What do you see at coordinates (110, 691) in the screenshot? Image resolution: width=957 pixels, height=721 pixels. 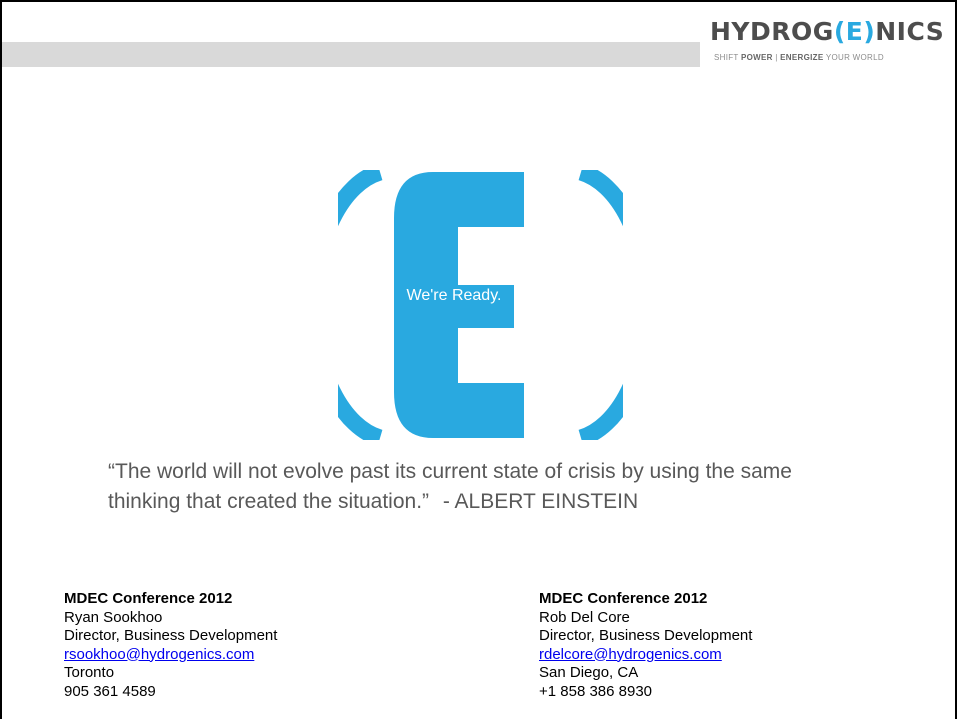 I see `contact-phone: 905 361 4589` at bounding box center [110, 691].